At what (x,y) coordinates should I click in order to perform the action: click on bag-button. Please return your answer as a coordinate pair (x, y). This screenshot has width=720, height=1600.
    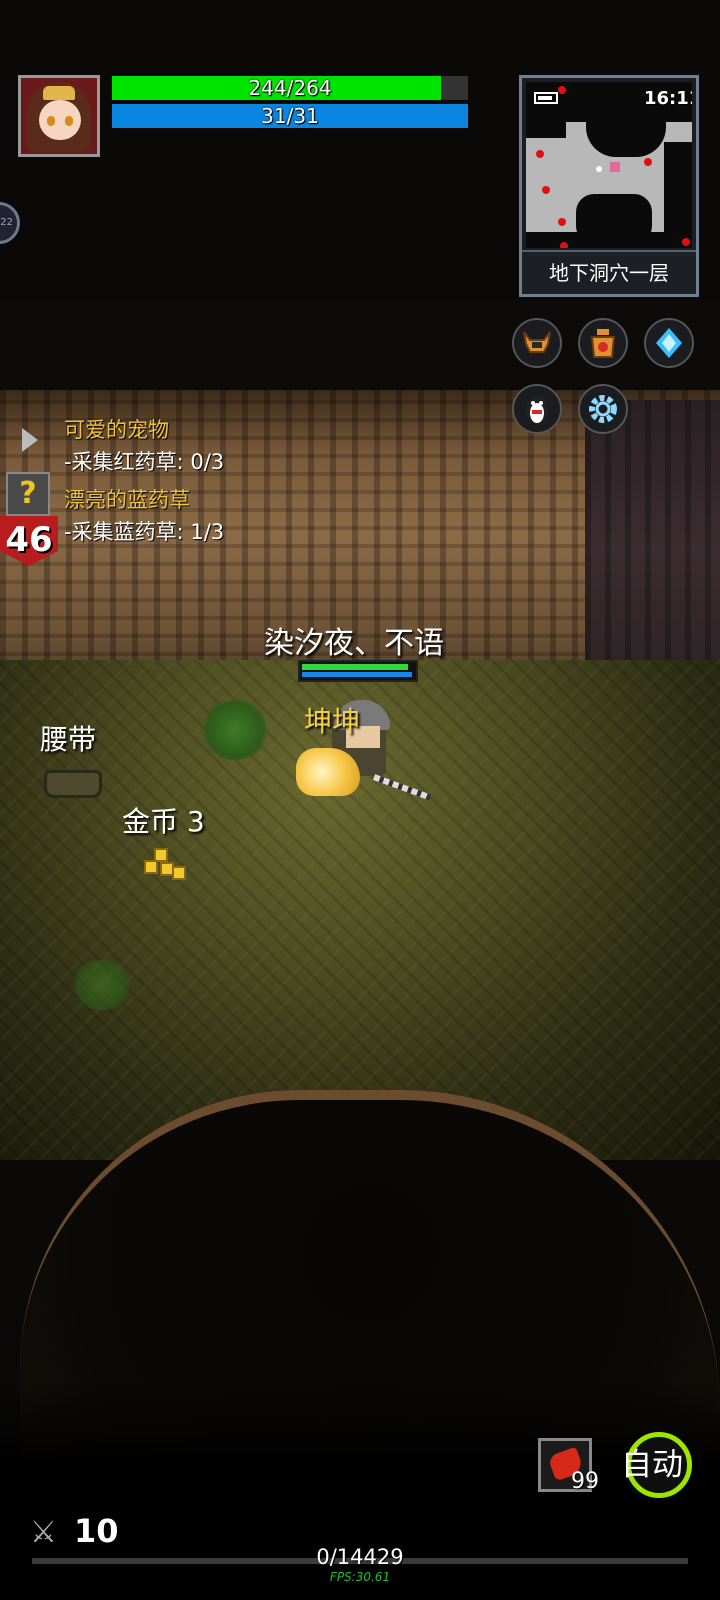
    Looking at the image, I should click on (603, 343).